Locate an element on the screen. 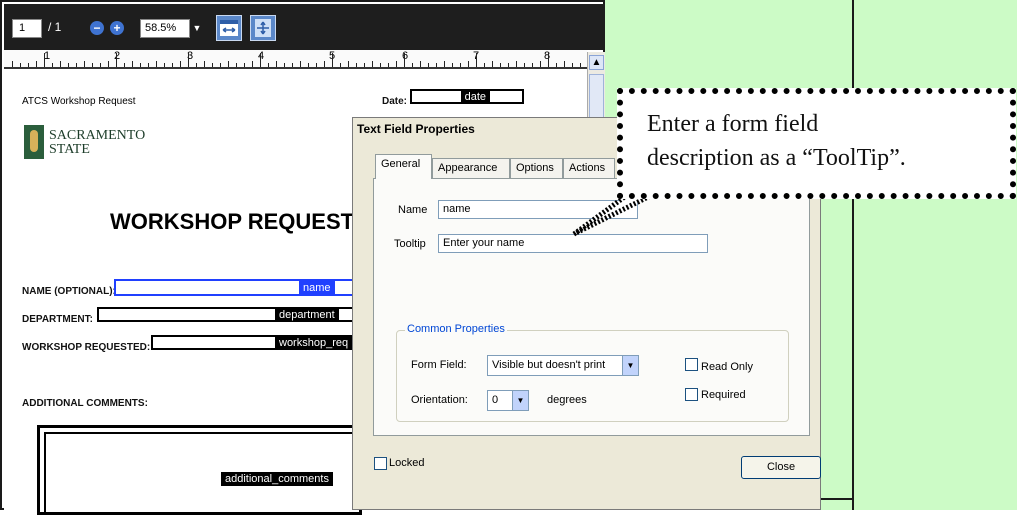 The height and width of the screenshot is (515, 1017). tab-options: Options is located at coordinates (536, 168).